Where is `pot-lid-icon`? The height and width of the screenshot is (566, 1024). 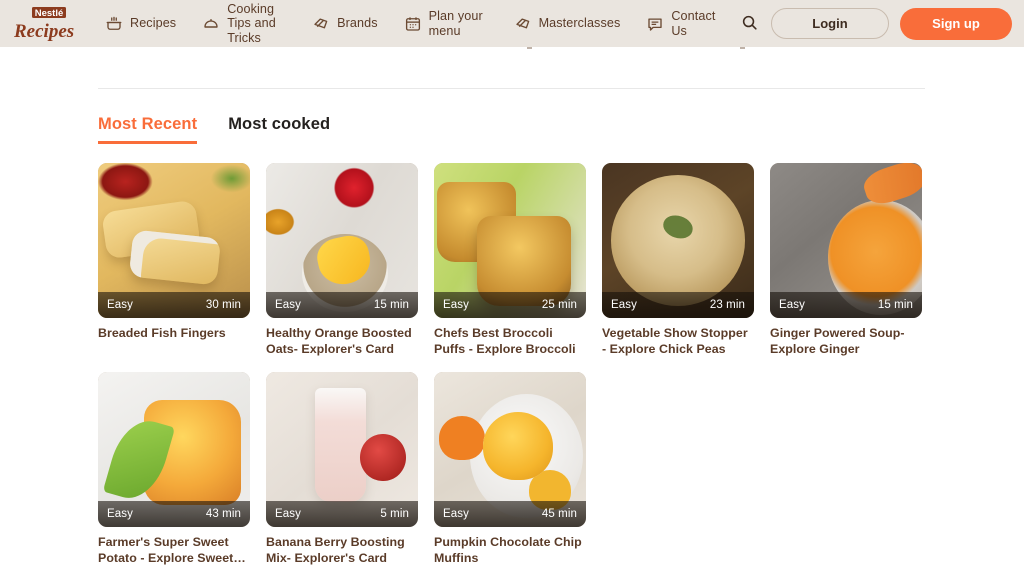
pot-lid-icon is located at coordinates (211, 24).